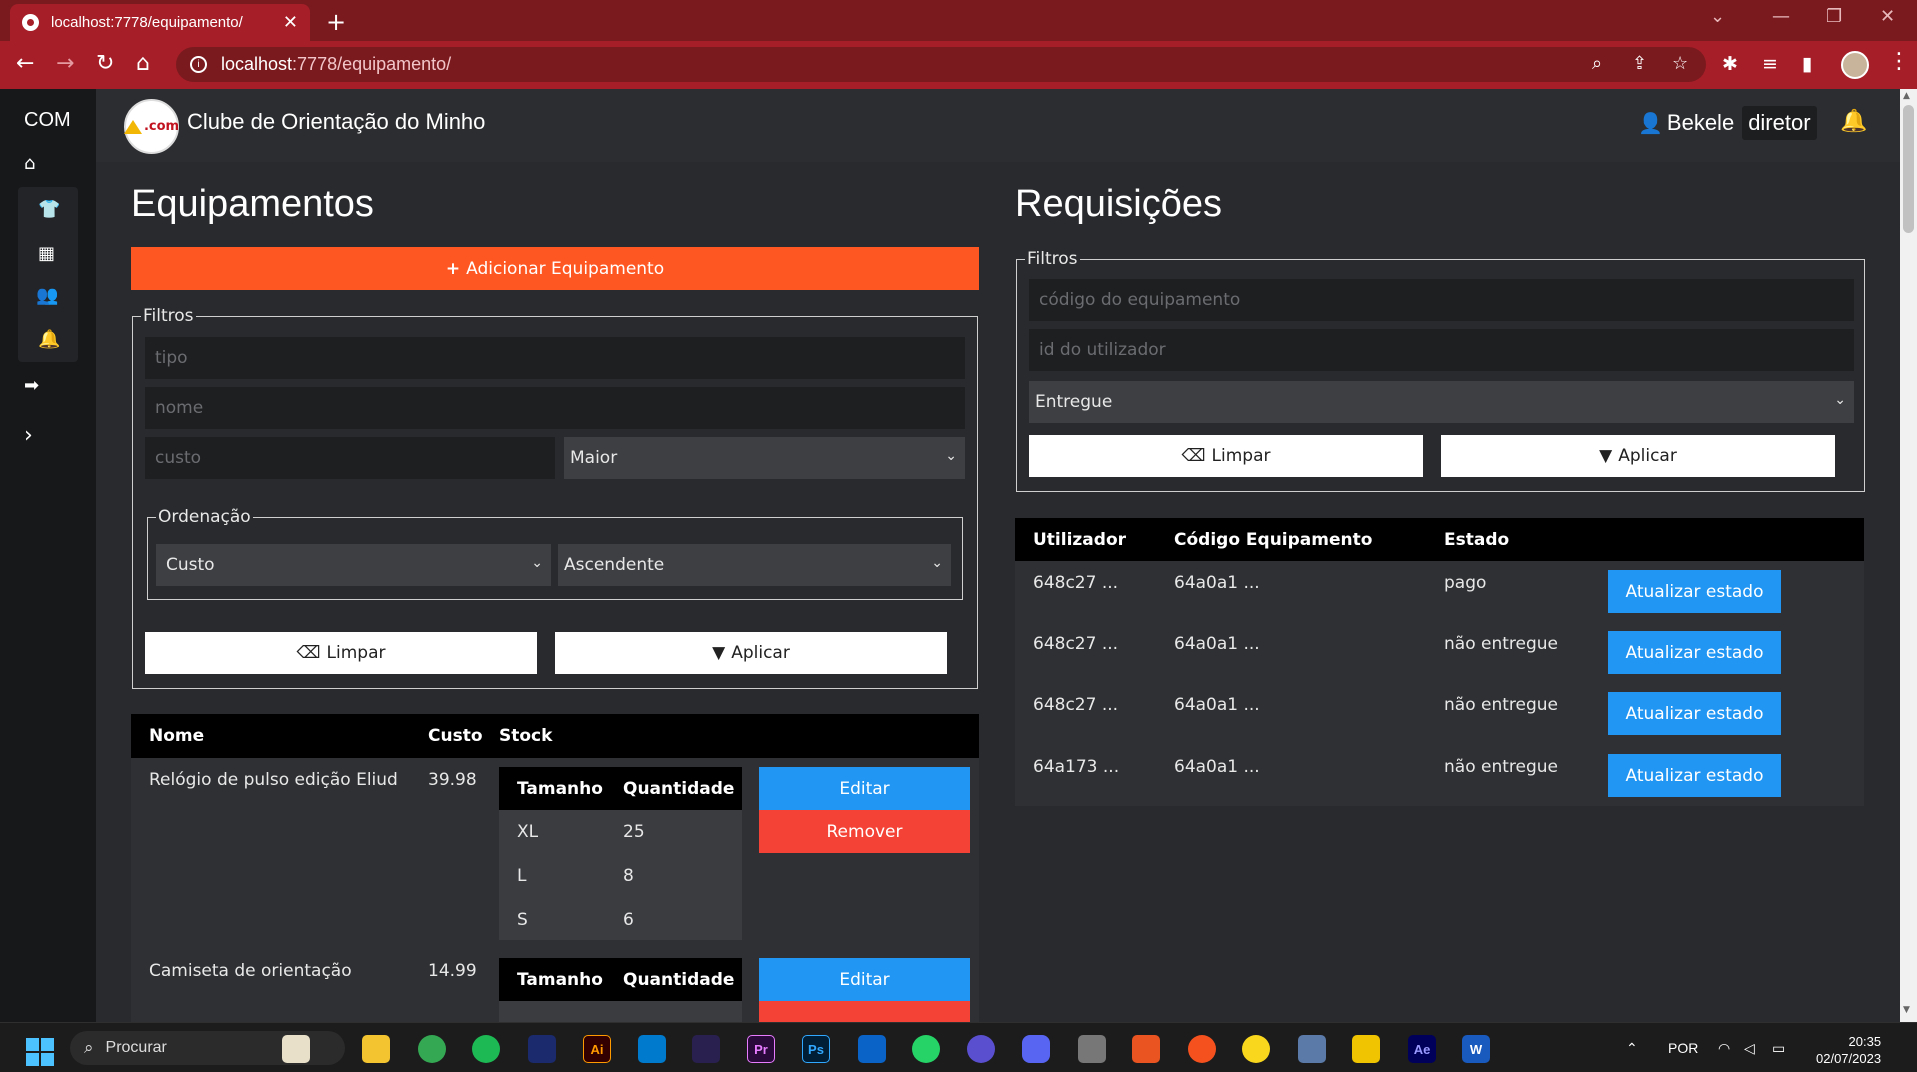 The width and height of the screenshot is (1917, 1072). I want to click on language-indicator: POR, so click(1683, 1048).